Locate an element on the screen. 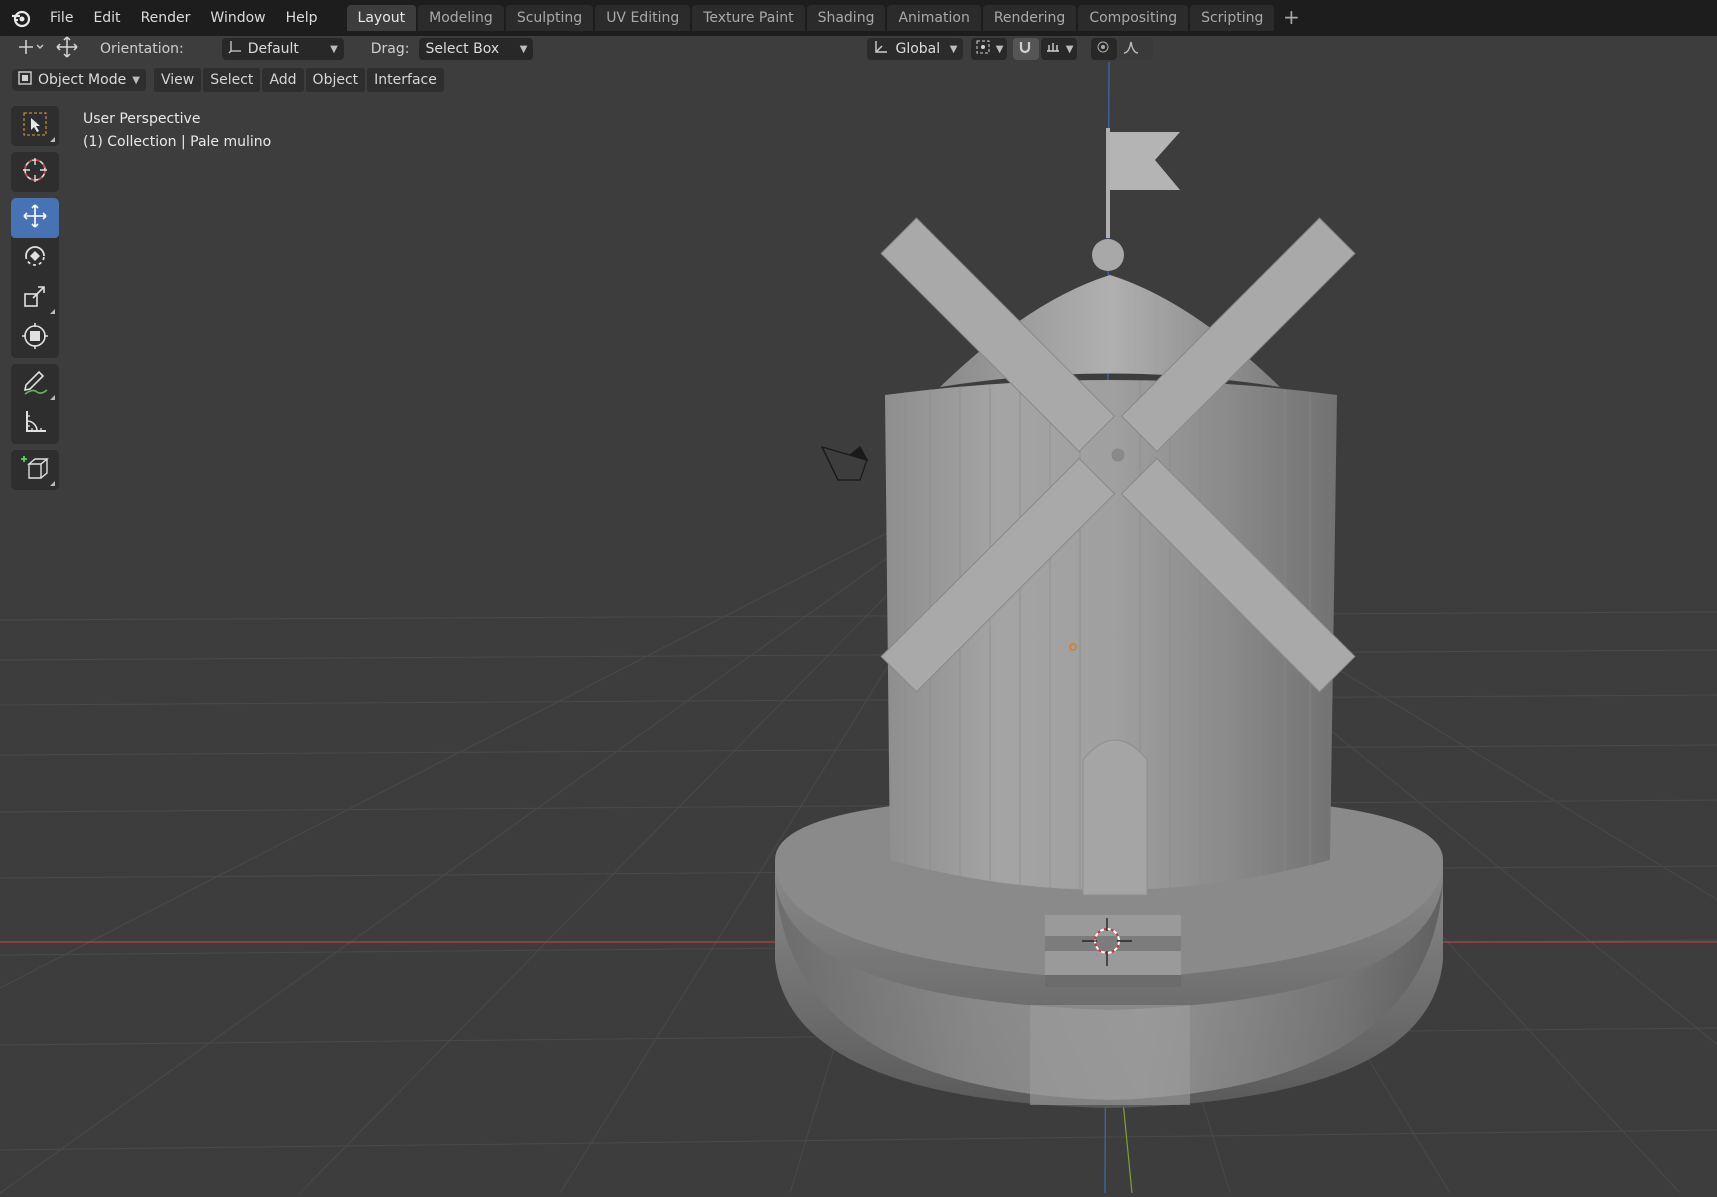  tool-scale is located at coordinates (35, 298).